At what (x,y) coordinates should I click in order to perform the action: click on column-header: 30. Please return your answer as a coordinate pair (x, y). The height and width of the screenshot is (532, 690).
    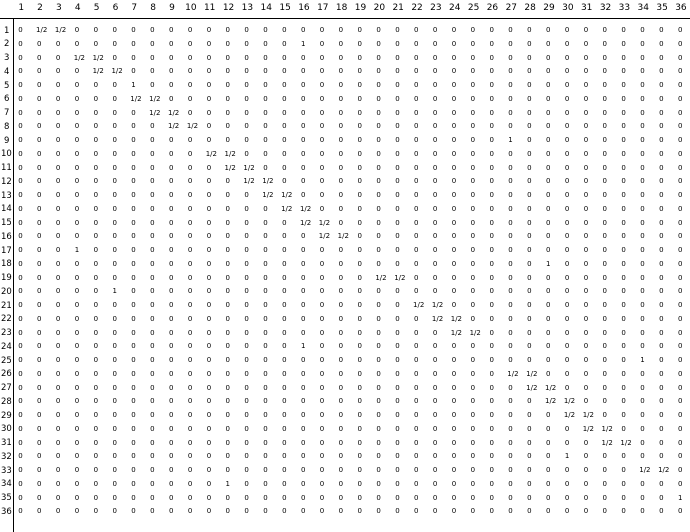
    Looking at the image, I should click on (568, 8).